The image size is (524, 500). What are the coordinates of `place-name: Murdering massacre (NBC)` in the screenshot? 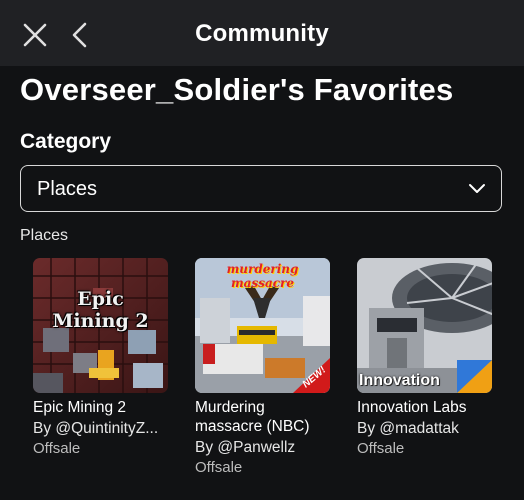 It's located at (265, 417).